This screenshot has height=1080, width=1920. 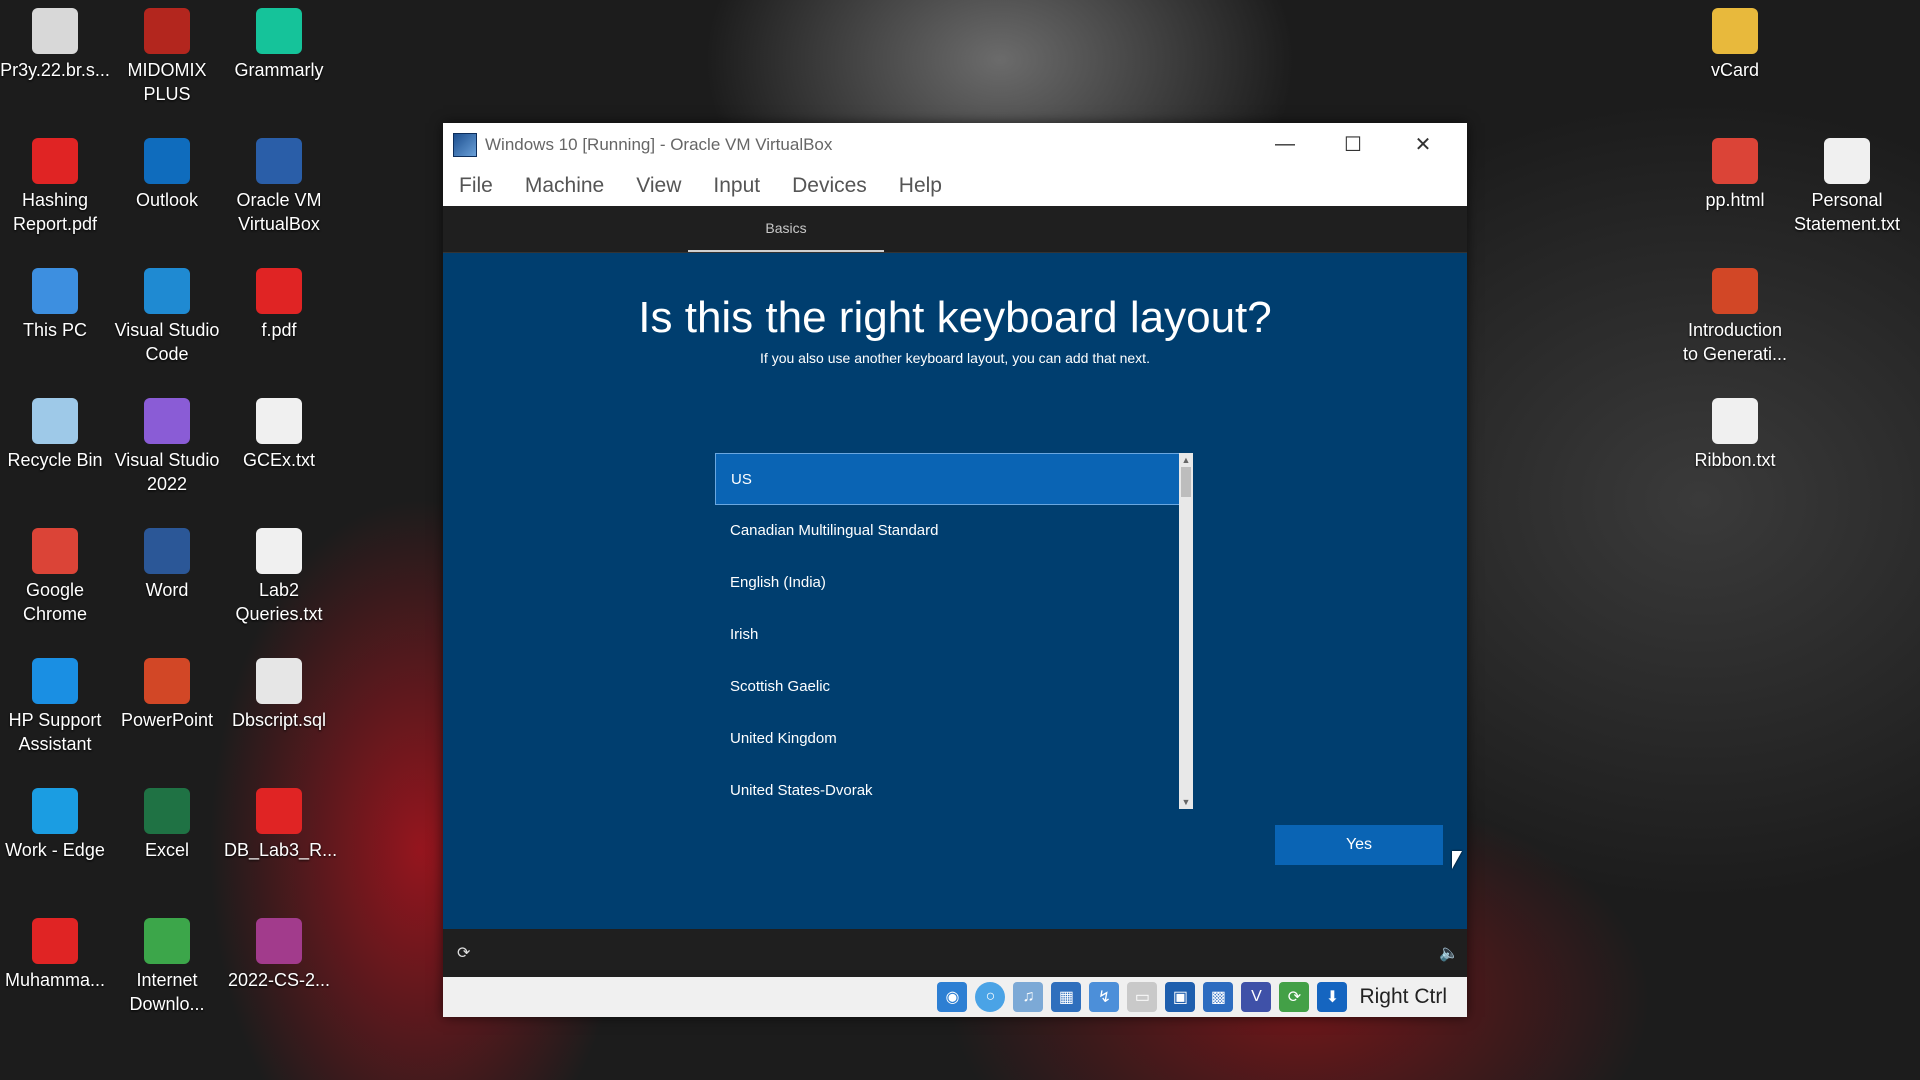 I want to click on desktop-icon: Hashing Report.pdf, so click(x=55, y=187).